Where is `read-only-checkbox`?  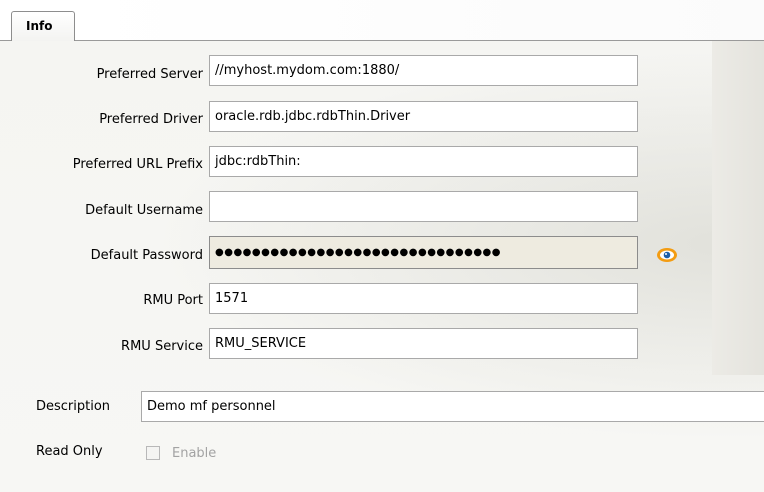
read-only-checkbox is located at coordinates (153, 453).